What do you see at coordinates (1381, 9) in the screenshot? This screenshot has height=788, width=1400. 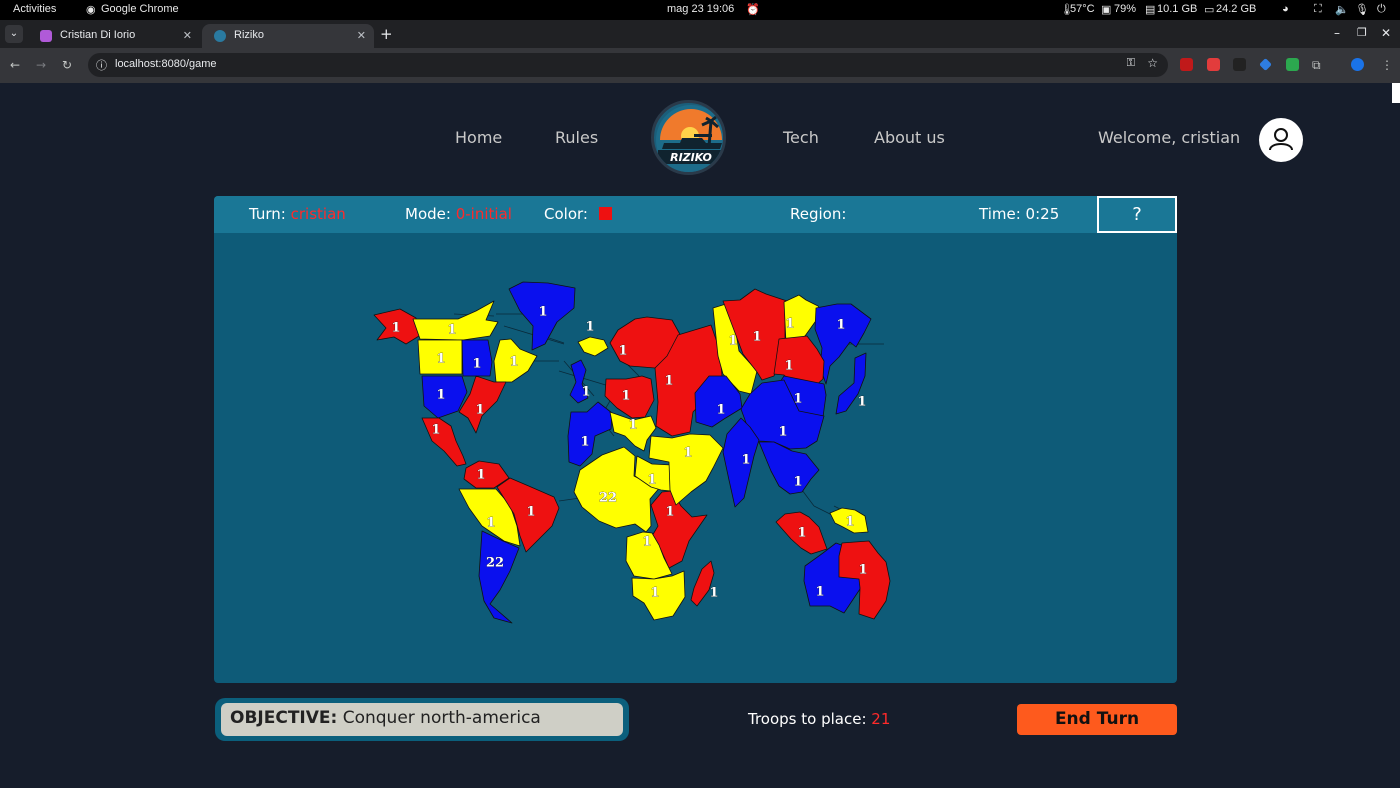 I see `power-menu-icon: ⏻` at bounding box center [1381, 9].